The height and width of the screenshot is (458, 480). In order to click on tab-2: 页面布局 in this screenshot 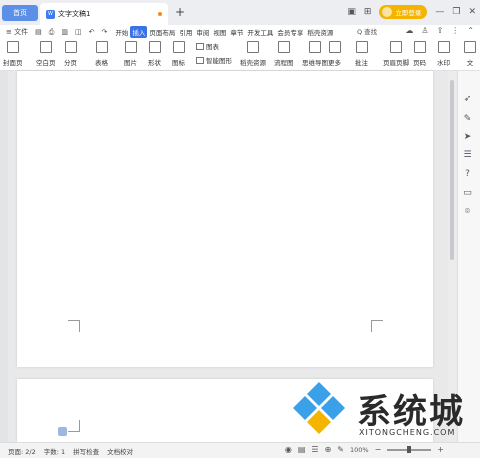, I will do `click(162, 32)`.